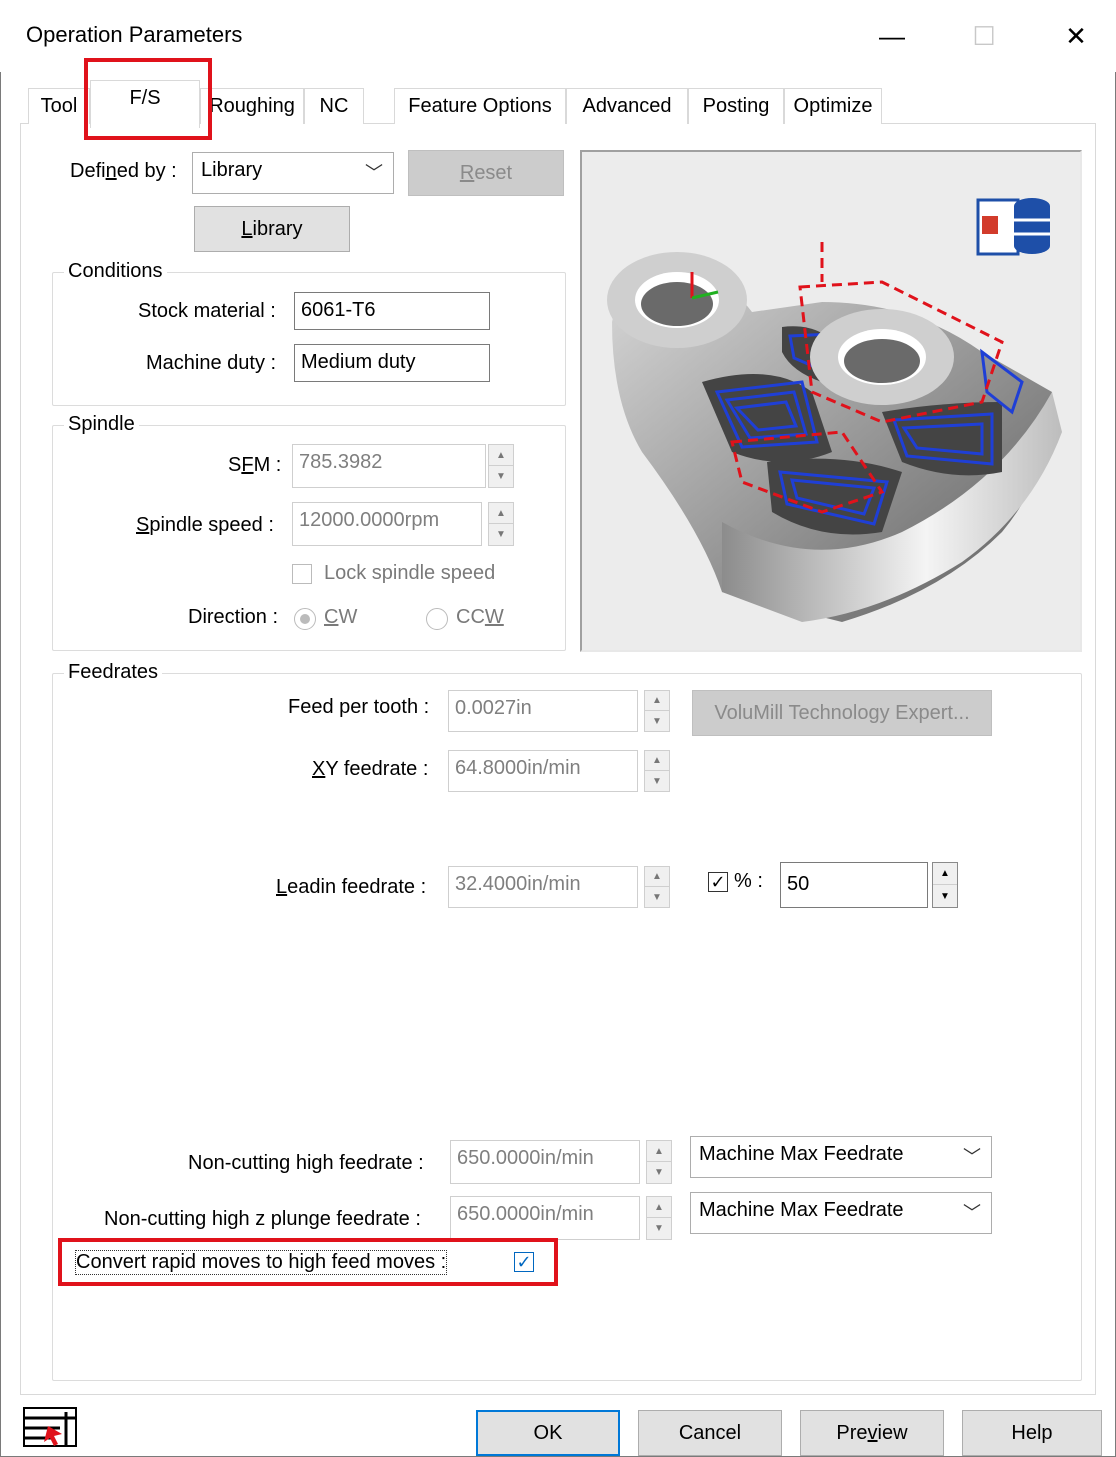 The width and height of the screenshot is (1116, 1457). I want to click on tab-tool: Tool, so click(59, 106).